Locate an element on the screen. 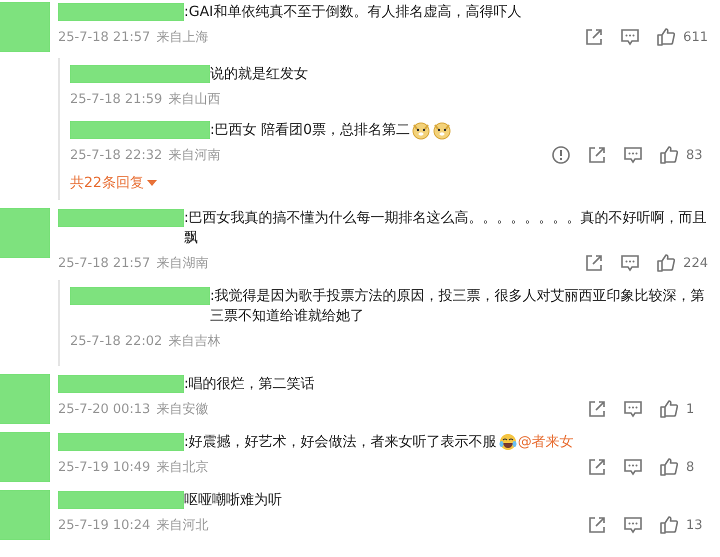 The width and height of the screenshot is (720, 557). location-text: 来自河南 is located at coordinates (194, 155).